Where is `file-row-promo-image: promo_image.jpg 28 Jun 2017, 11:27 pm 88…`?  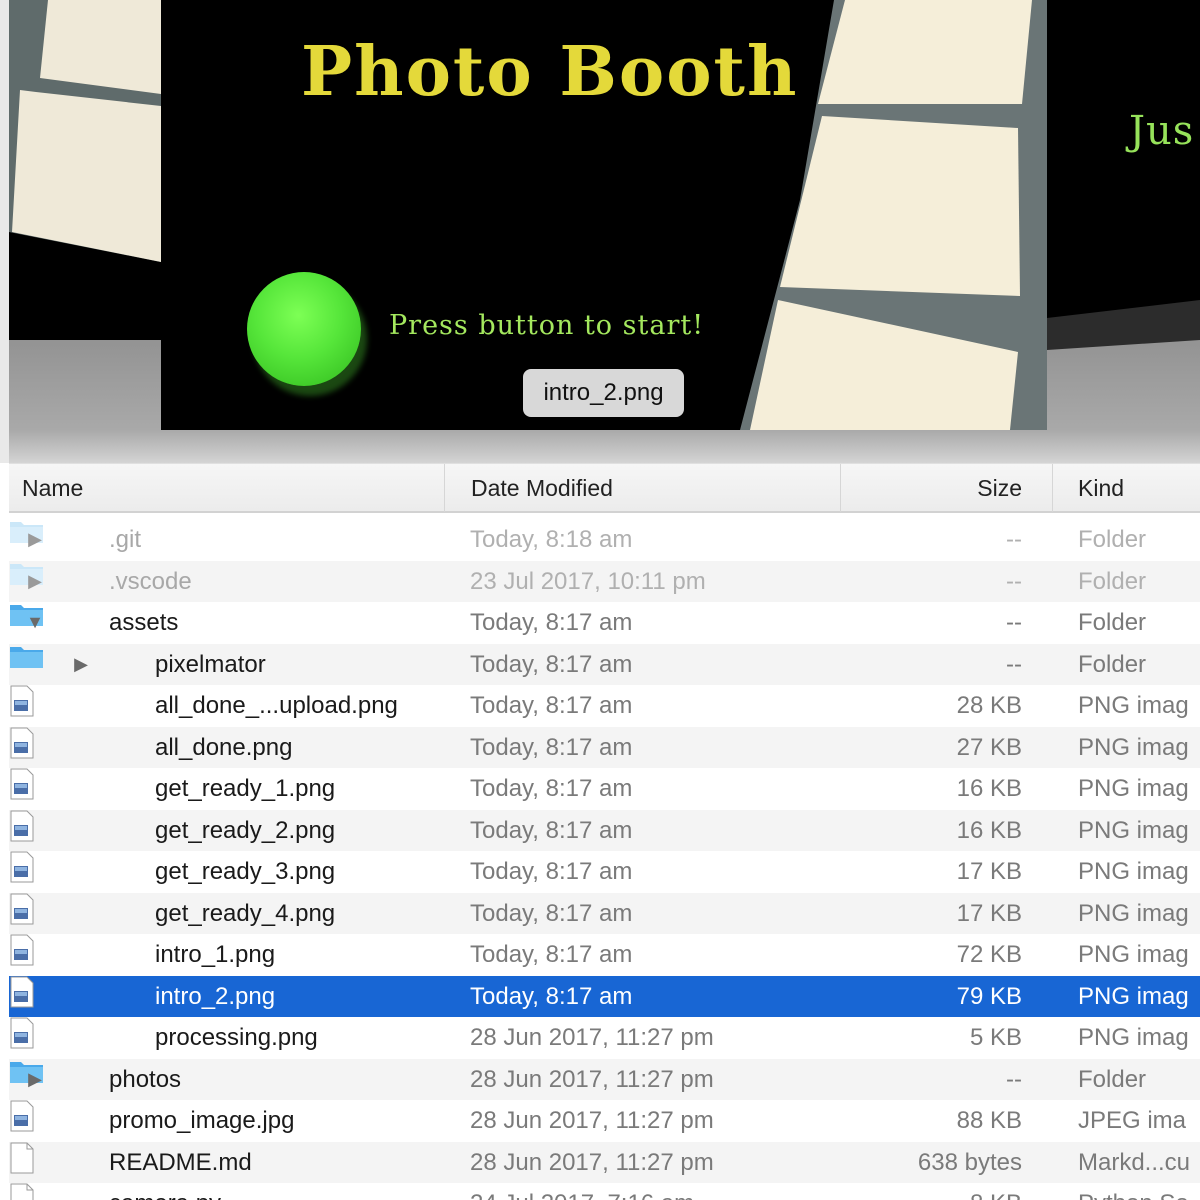 file-row-promo-image: promo_image.jpg 28 Jun 2017, 11:27 pm 88… is located at coordinates (604, 1121).